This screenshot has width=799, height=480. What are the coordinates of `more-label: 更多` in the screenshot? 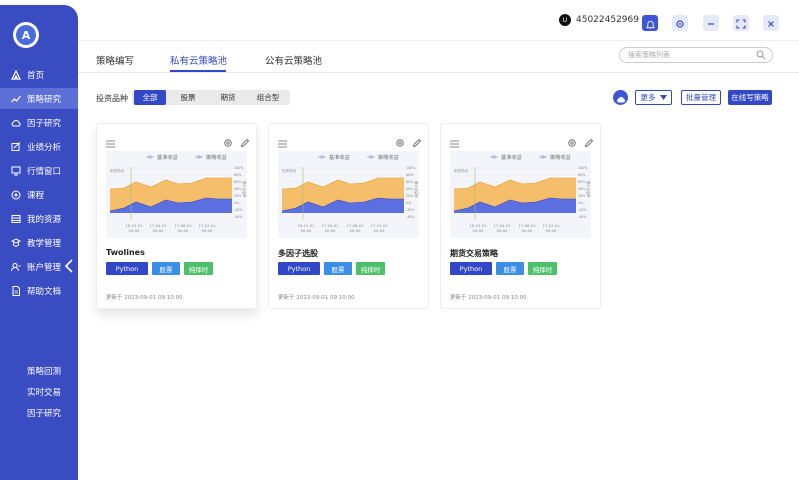 It's located at (648, 97).